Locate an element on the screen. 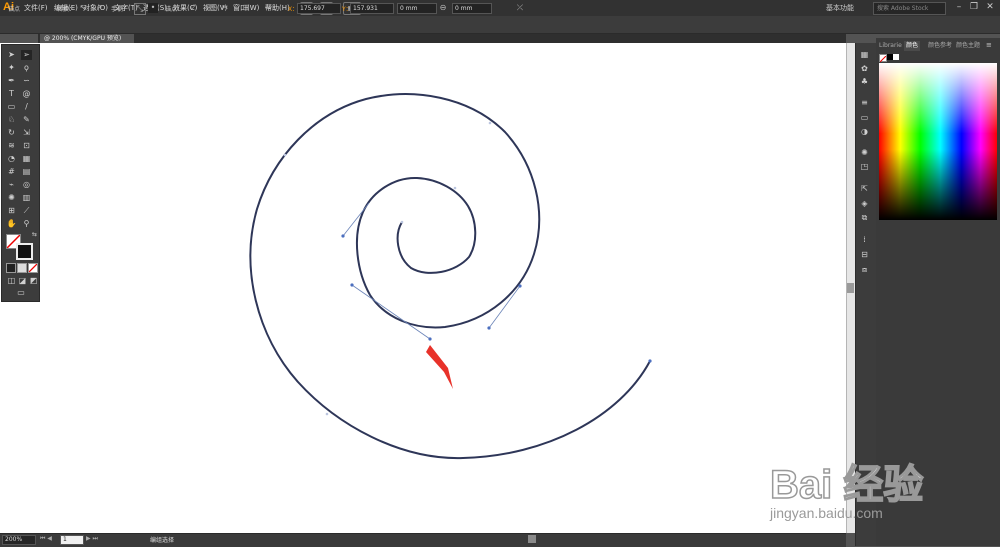 The width and height of the screenshot is (1000, 547). cut-path-icon: ✂ is located at coordinates (225, 8).